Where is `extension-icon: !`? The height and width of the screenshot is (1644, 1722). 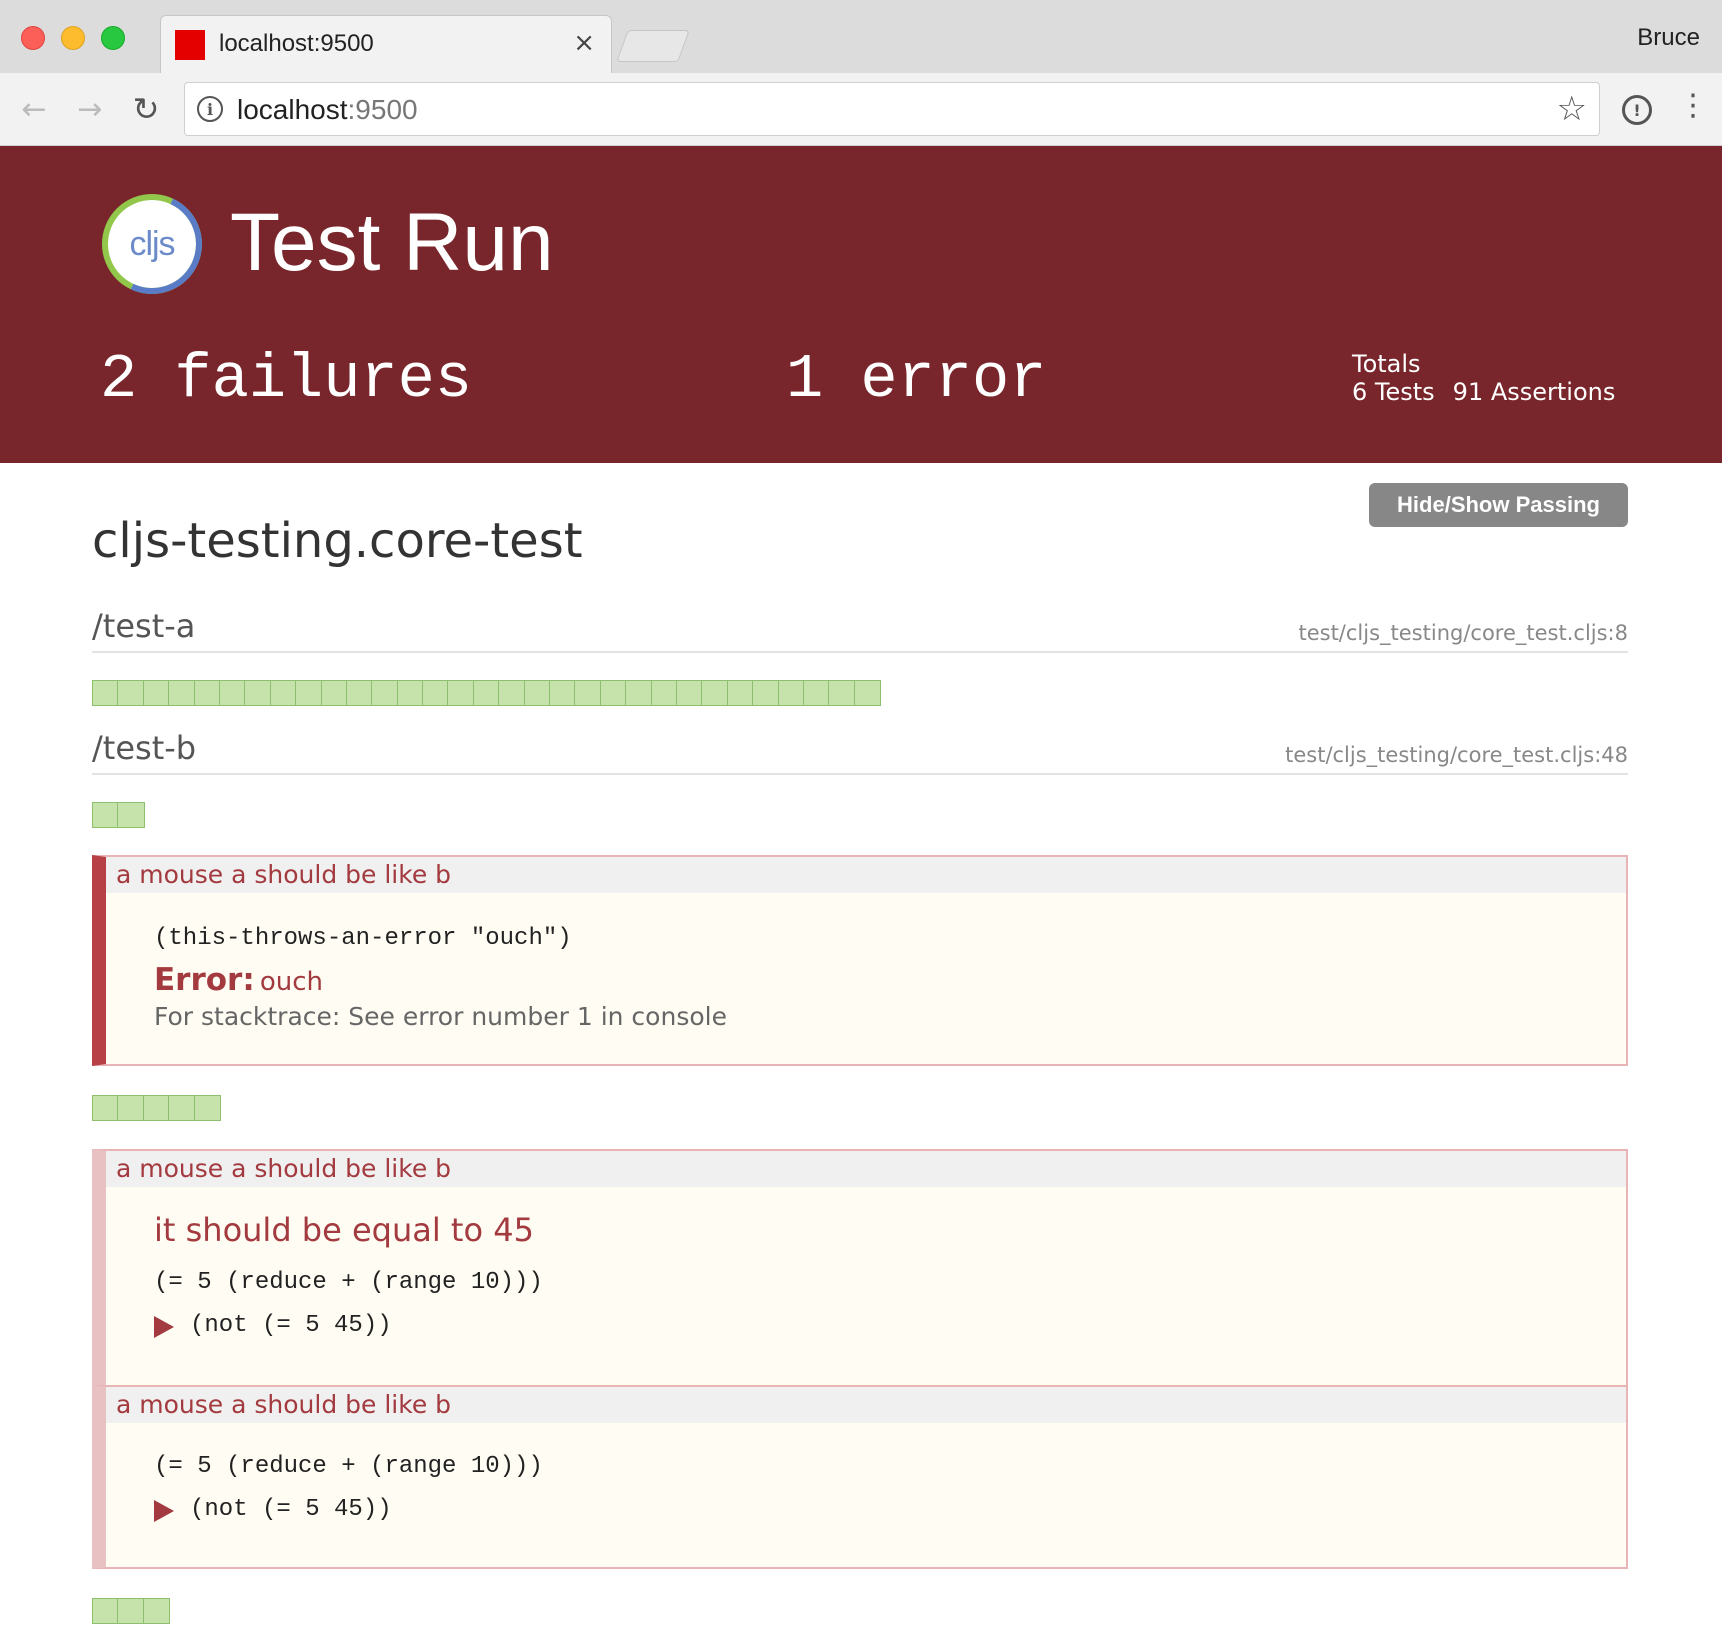 extension-icon: ! is located at coordinates (1637, 110).